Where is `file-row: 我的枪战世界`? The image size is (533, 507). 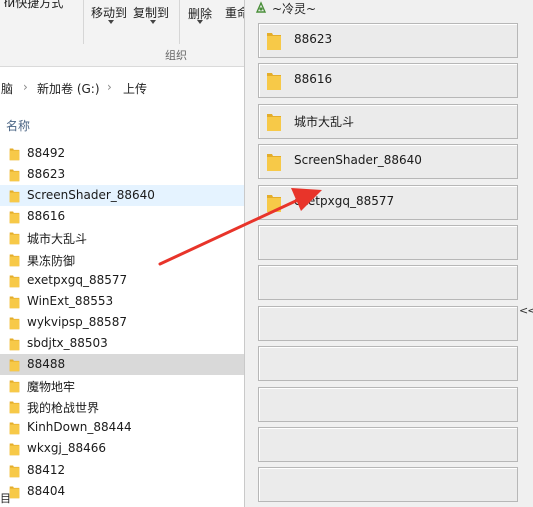
file-row: 我的枪战世界 is located at coordinates (122, 406).